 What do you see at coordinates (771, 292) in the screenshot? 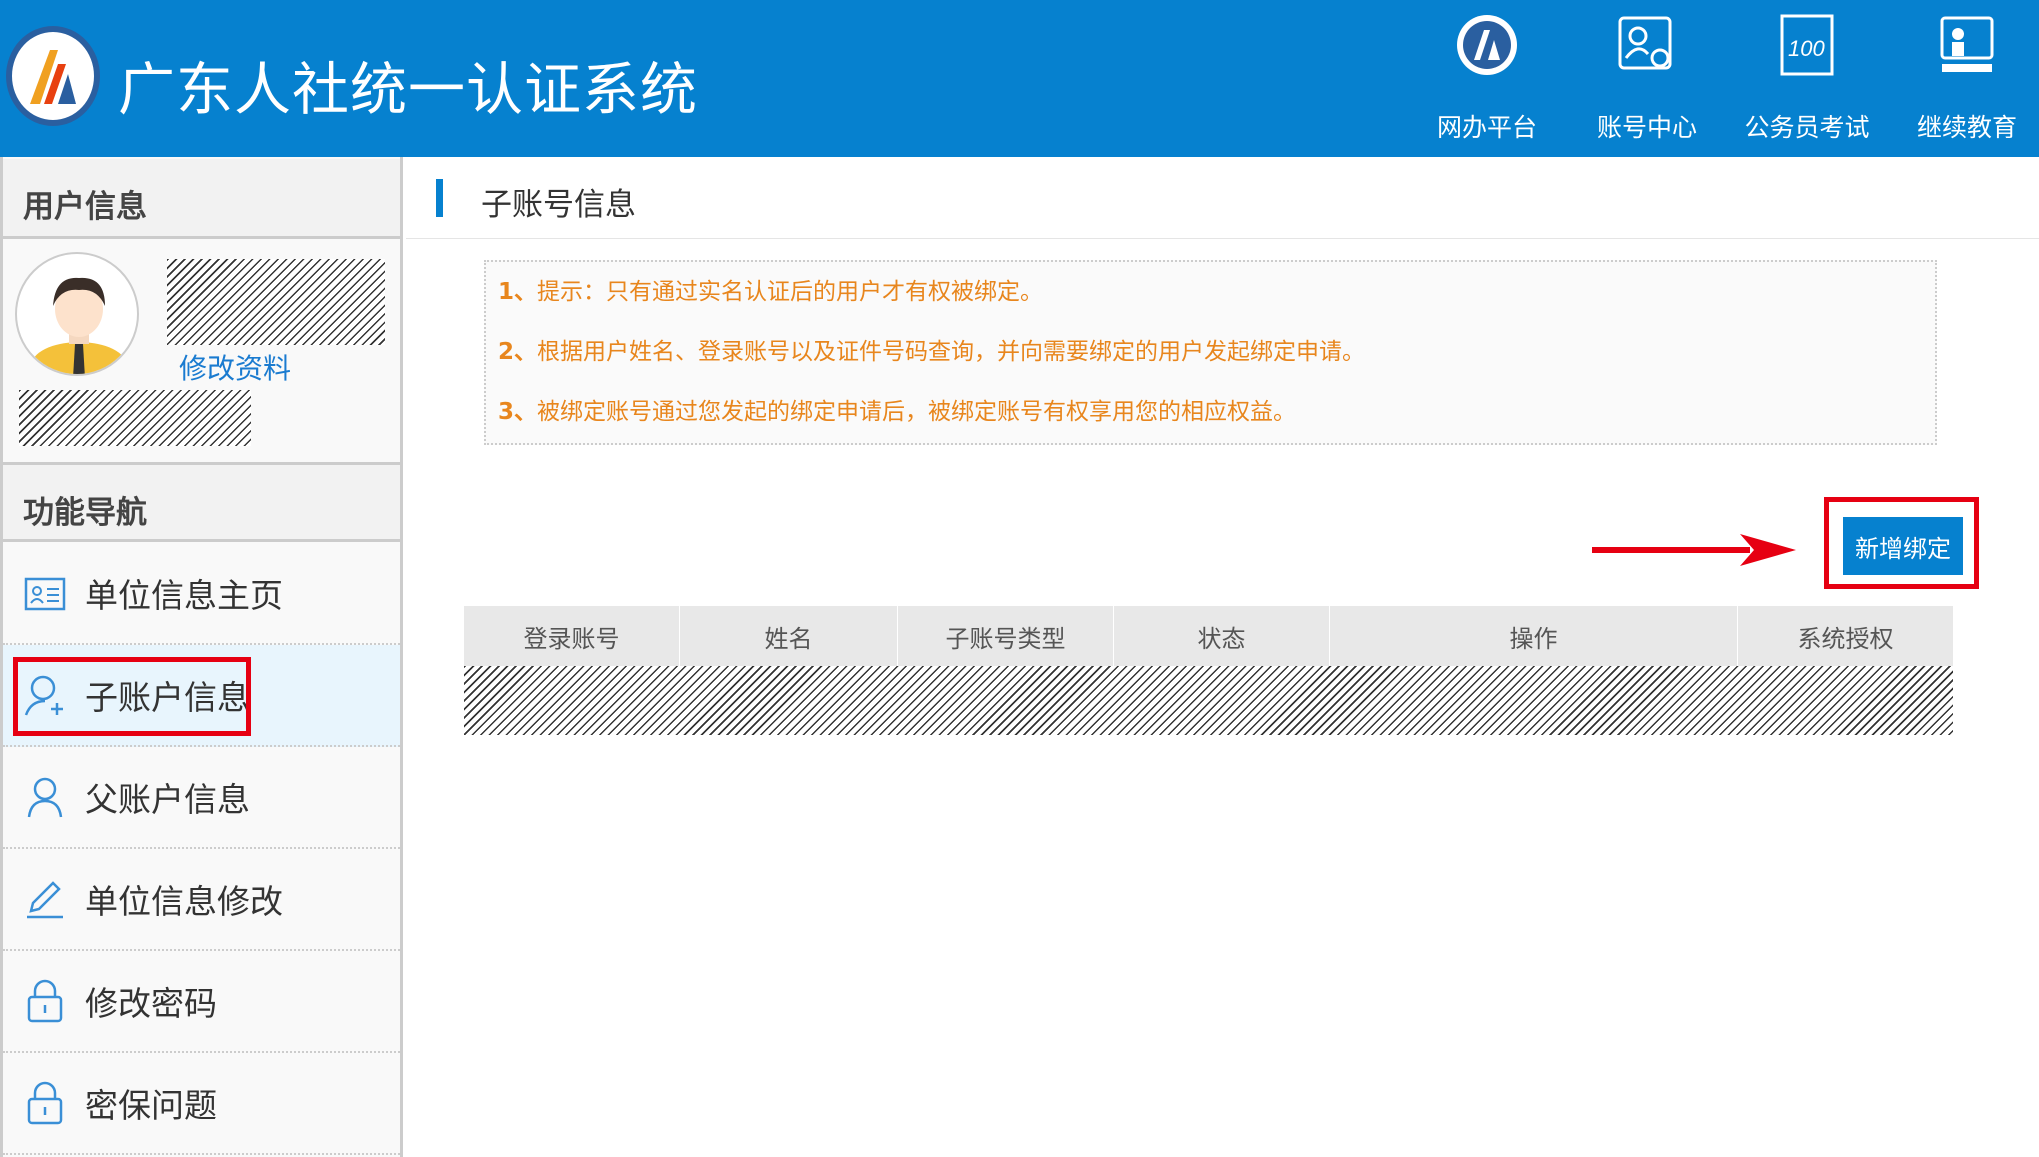
I see `notice-line: 1、提示：只有通过实名认证后的用户才有权被绑定。` at bounding box center [771, 292].